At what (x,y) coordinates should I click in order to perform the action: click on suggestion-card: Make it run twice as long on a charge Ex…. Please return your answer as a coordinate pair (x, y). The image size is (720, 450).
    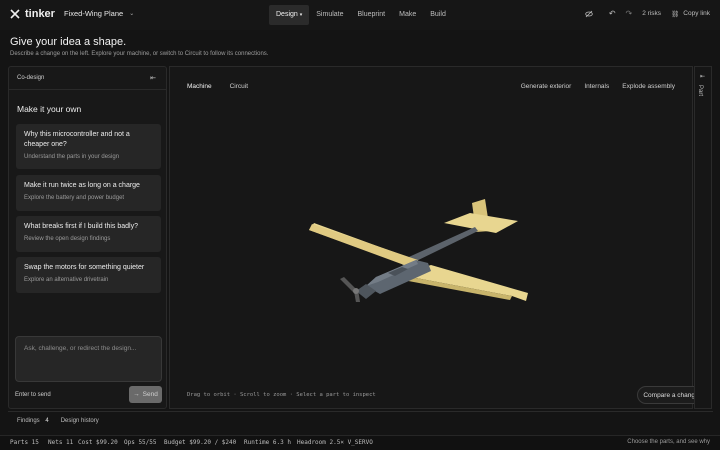
    Looking at the image, I should click on (88, 193).